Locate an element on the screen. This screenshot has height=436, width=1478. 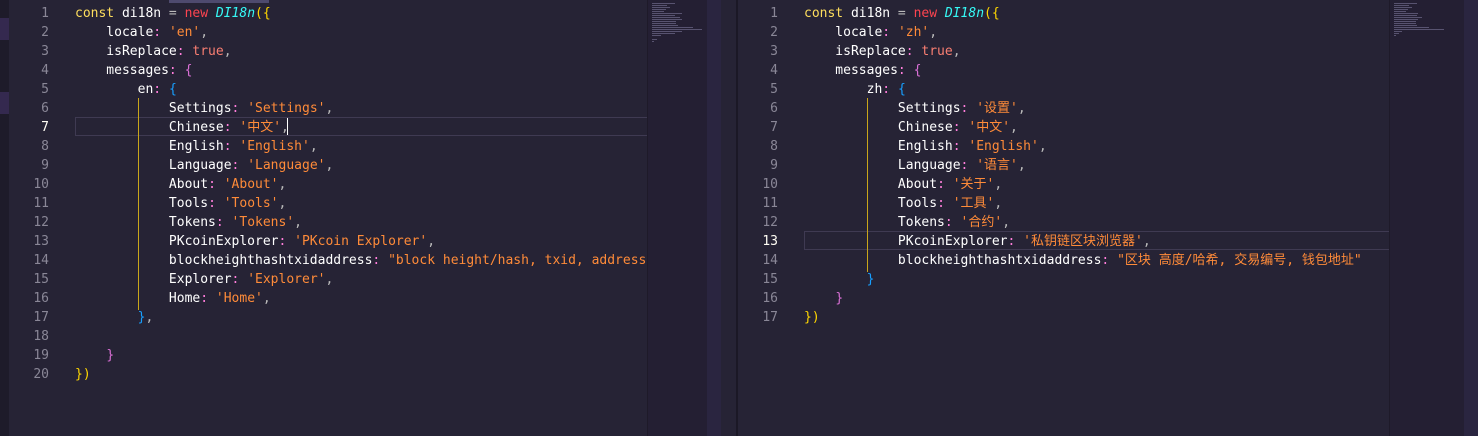
code-token: '设置' is located at coordinates (997, 108).